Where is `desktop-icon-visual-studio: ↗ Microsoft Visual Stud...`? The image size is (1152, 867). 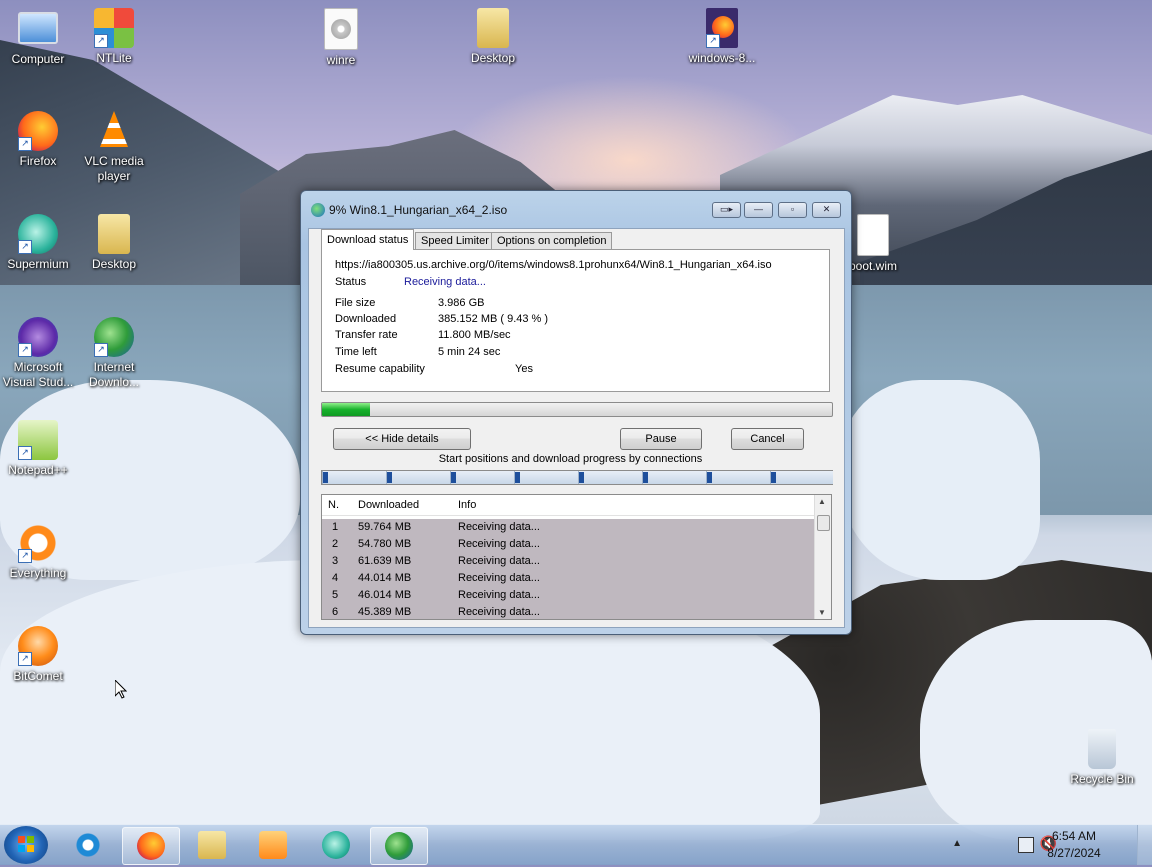 desktop-icon-visual-studio: ↗ Microsoft Visual Stud... is located at coordinates (38, 353).